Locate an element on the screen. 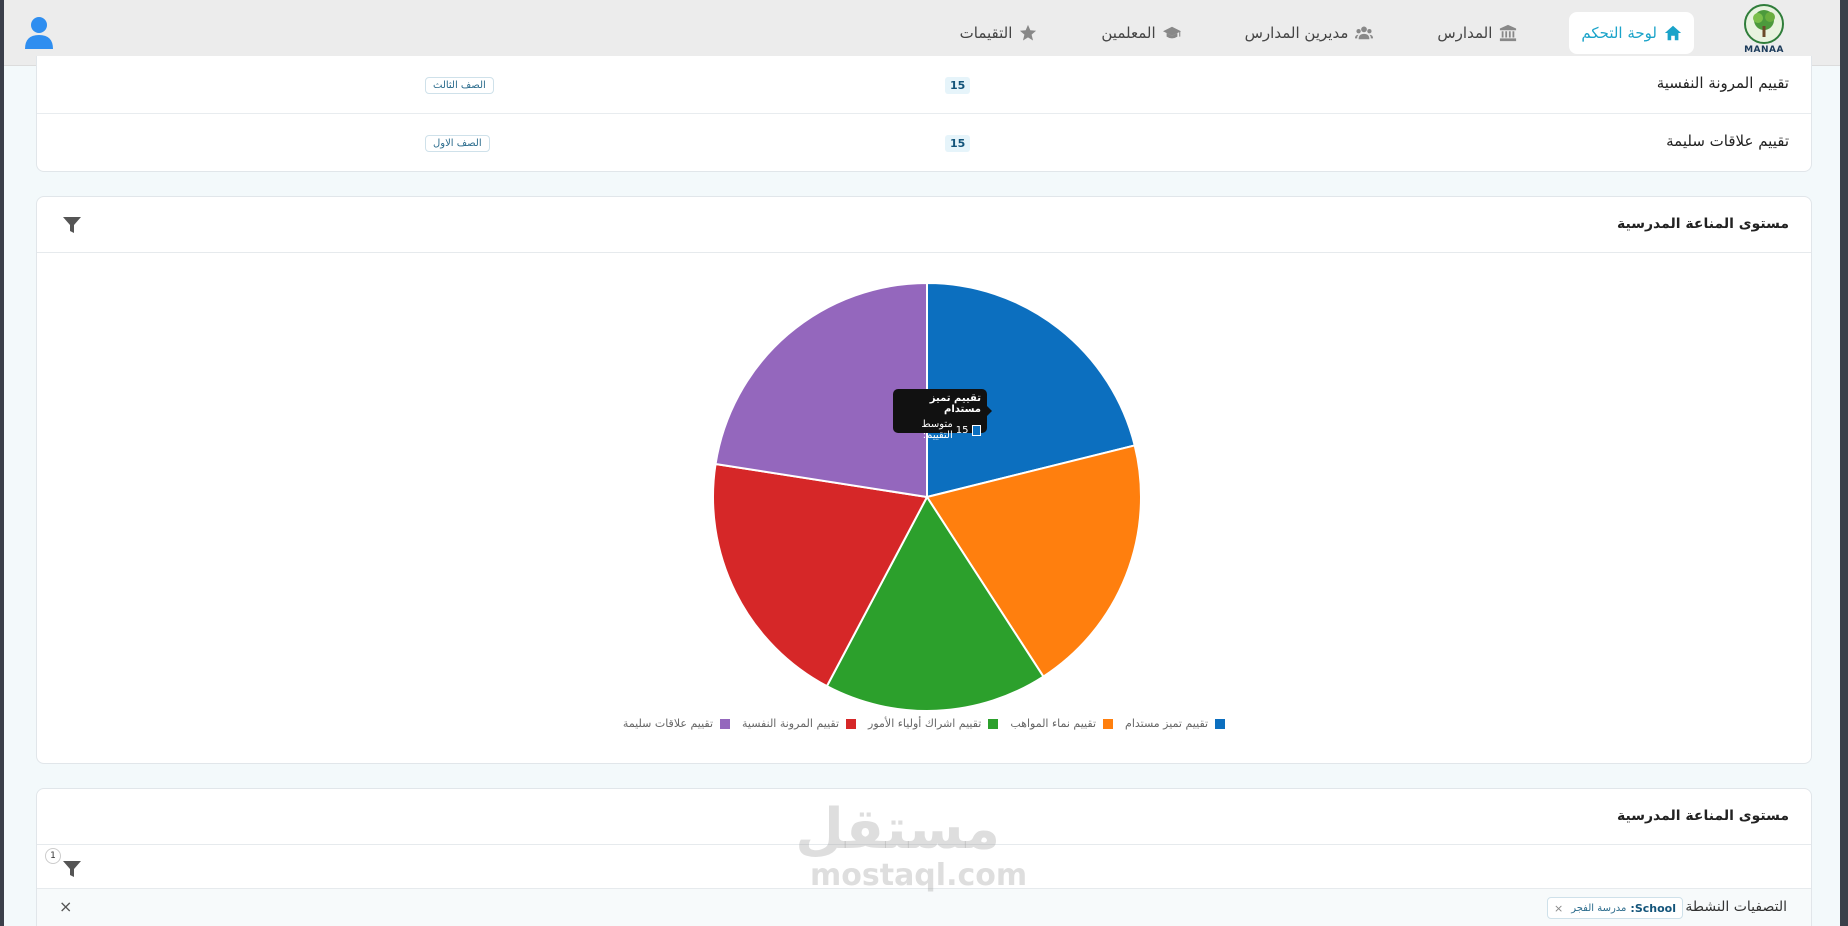 The width and height of the screenshot is (1848, 926). tooltip-value: 15 is located at coordinates (962, 430).